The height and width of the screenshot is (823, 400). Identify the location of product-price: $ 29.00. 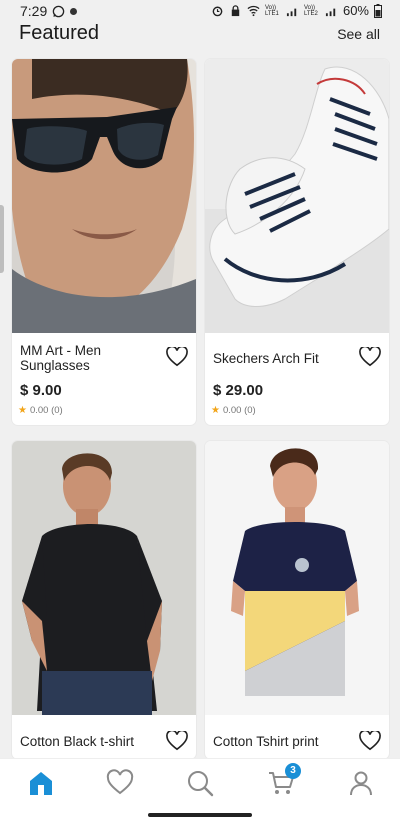
(238, 390).